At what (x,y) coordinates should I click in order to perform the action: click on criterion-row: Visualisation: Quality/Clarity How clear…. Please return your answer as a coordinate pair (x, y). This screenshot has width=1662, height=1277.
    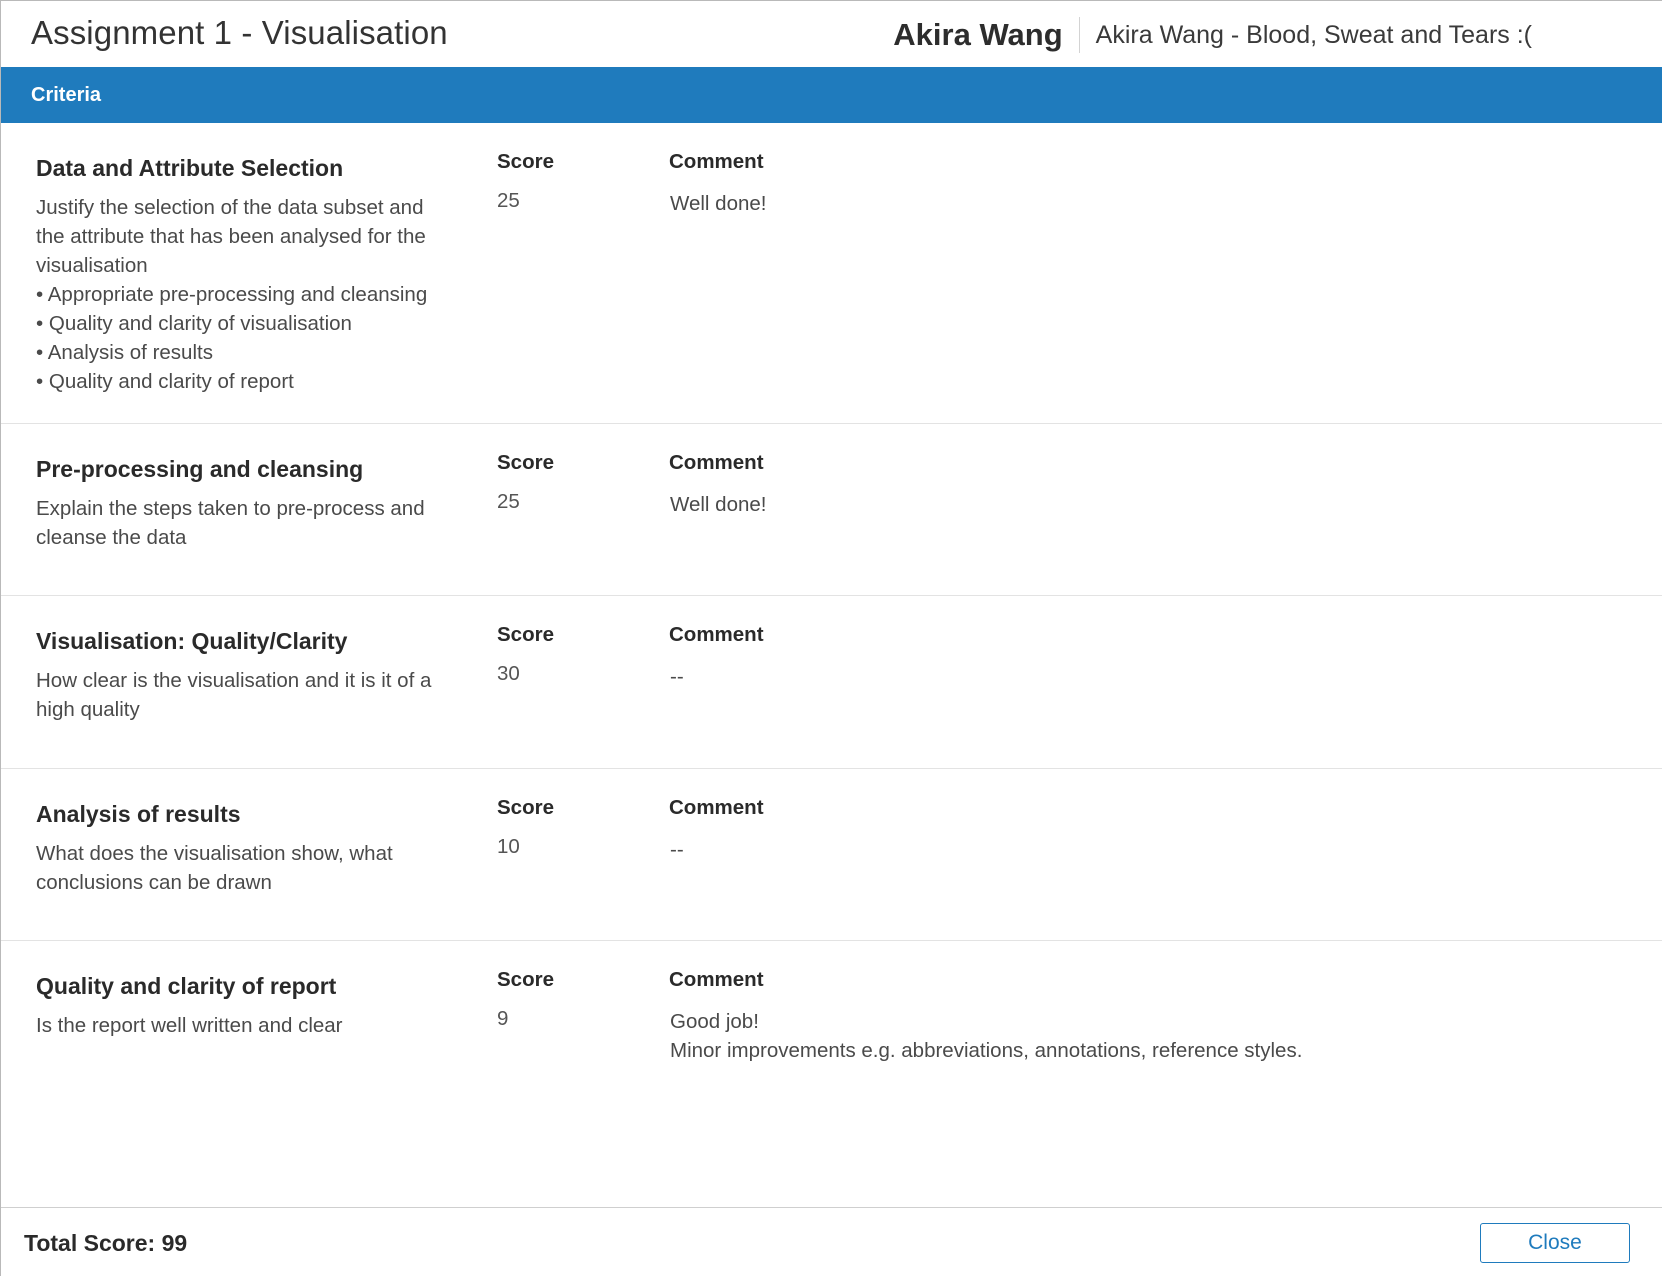
    Looking at the image, I should click on (831, 682).